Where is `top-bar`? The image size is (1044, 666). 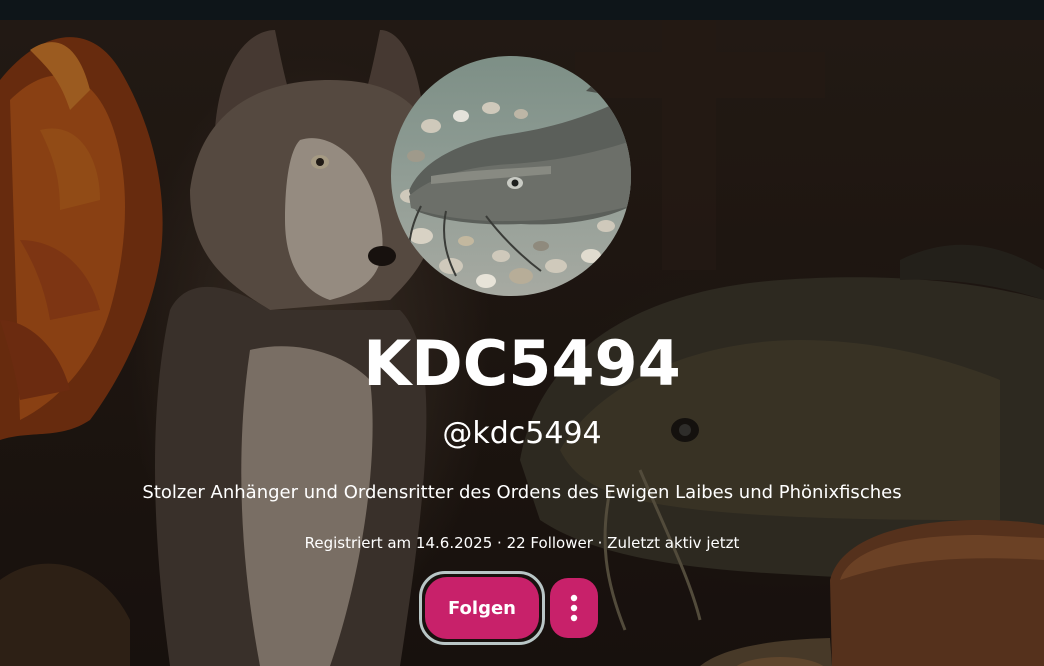
top-bar is located at coordinates (522, 10).